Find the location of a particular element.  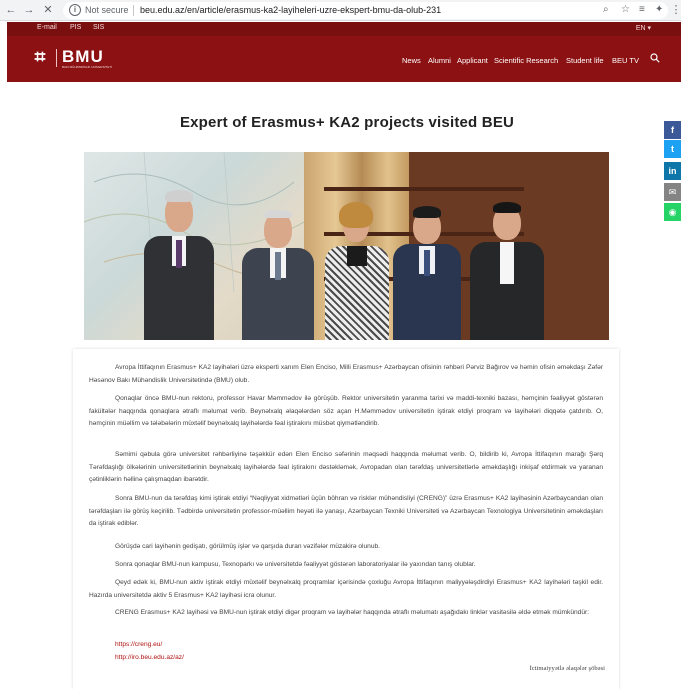

back-icon: ← is located at coordinates (11, 10).